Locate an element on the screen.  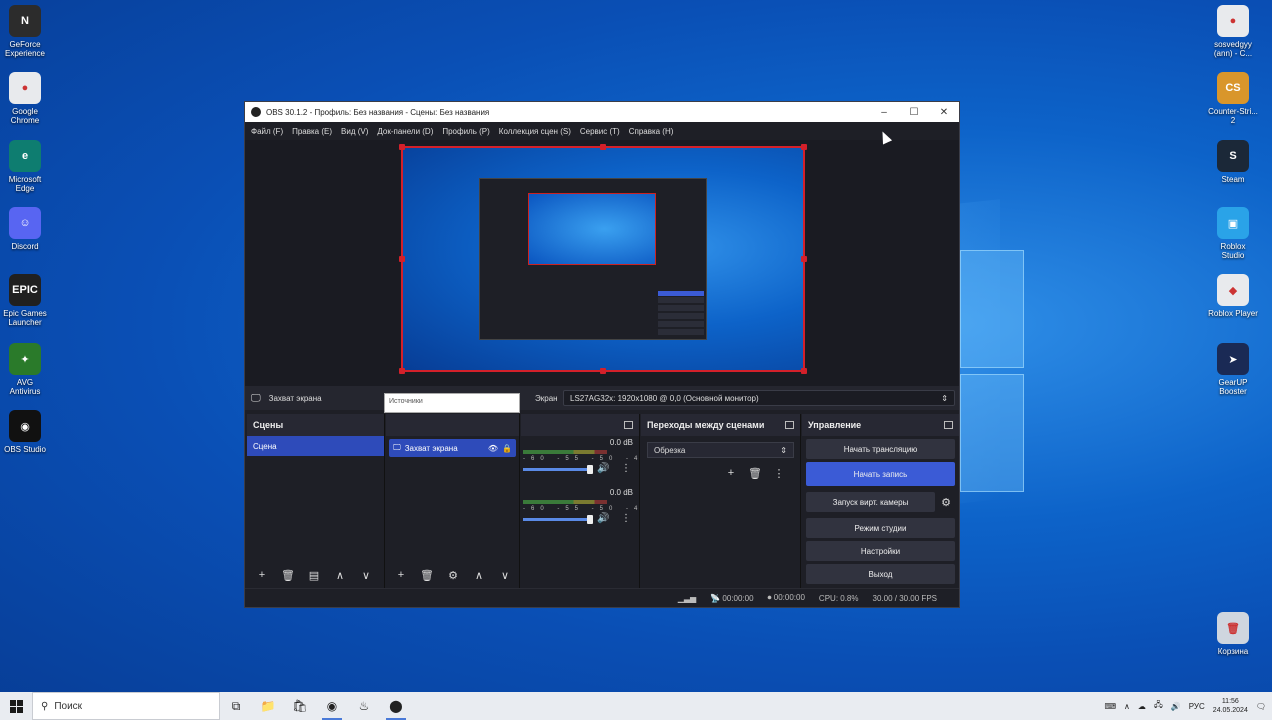
lock-icon: 🔒 is located at coordinates (507, 448).